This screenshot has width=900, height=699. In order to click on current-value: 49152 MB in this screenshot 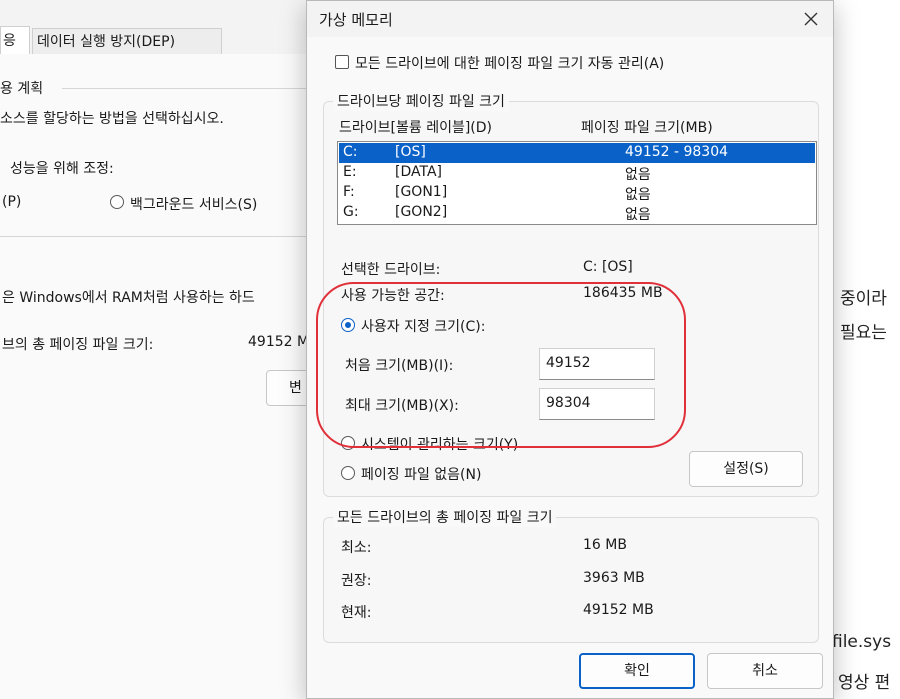, I will do `click(618, 610)`.